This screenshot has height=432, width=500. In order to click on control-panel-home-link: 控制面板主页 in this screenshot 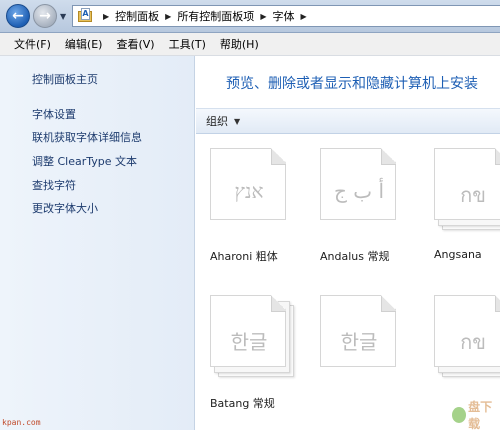, I will do `click(65, 79)`.